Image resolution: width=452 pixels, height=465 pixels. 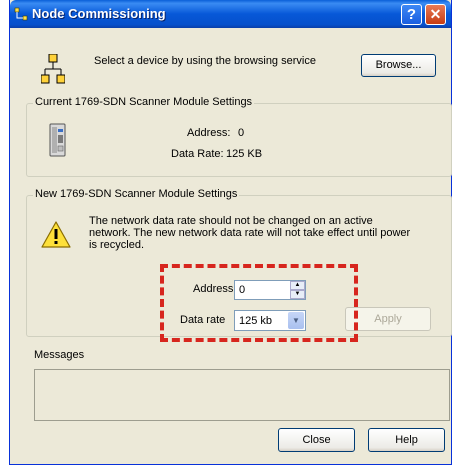 What do you see at coordinates (241, 133) in the screenshot?
I see `current-address-value: 0` at bounding box center [241, 133].